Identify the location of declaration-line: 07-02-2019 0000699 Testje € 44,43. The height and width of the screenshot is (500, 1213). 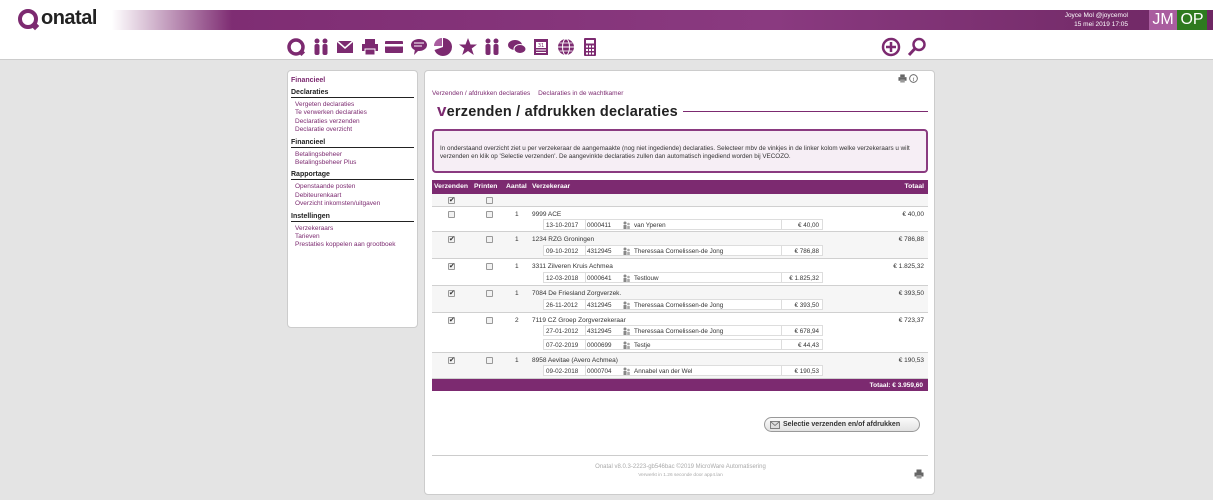
(683, 344).